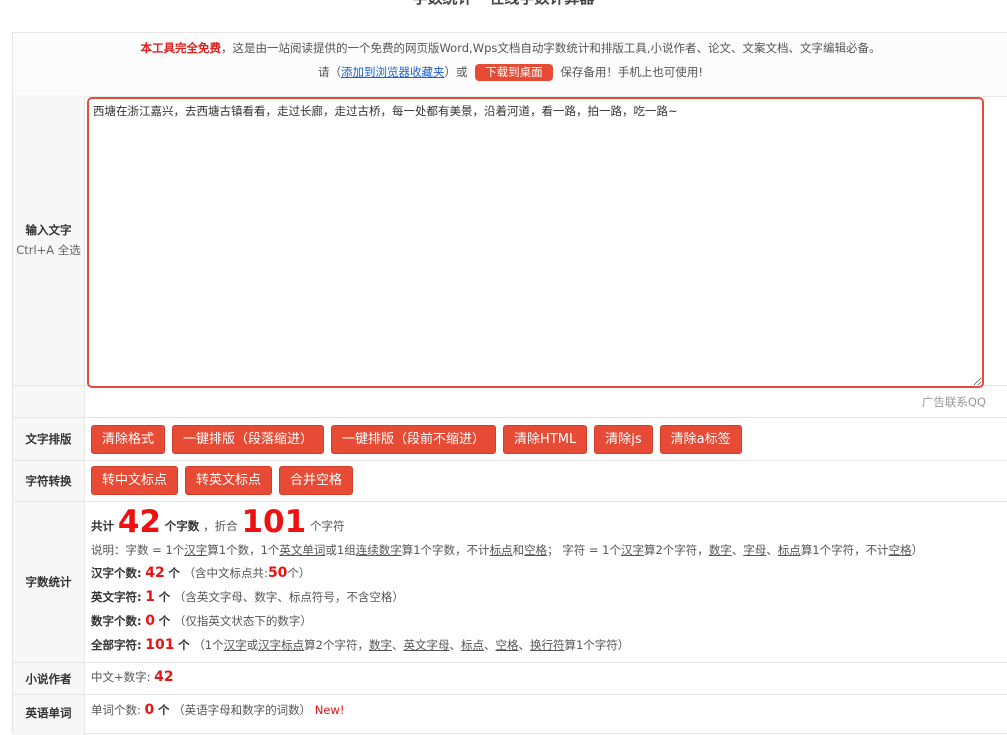  Describe the element at coordinates (164, 677) in the screenshot. I see `novel-count: 42` at that location.